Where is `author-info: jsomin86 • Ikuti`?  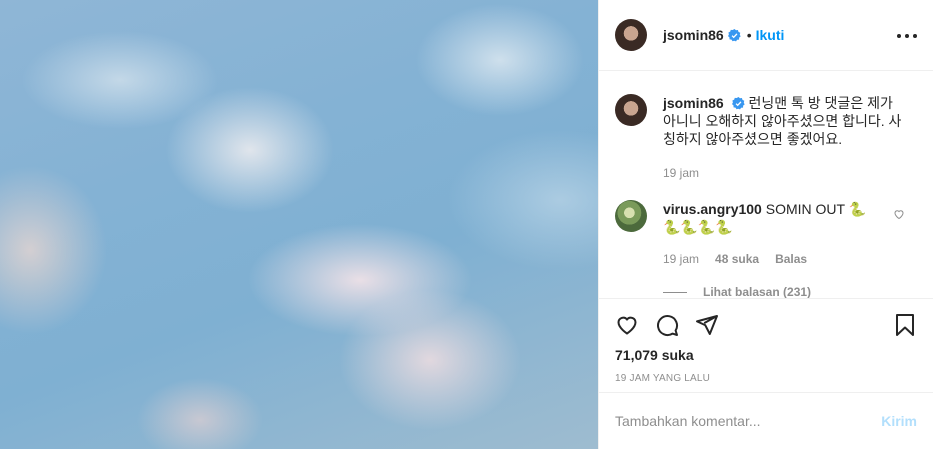 author-info: jsomin86 • Ikuti is located at coordinates (723, 35).